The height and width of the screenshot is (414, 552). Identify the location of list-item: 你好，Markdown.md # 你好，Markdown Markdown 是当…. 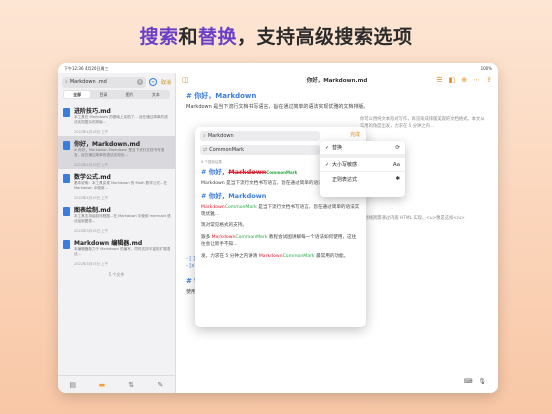
(116, 152).